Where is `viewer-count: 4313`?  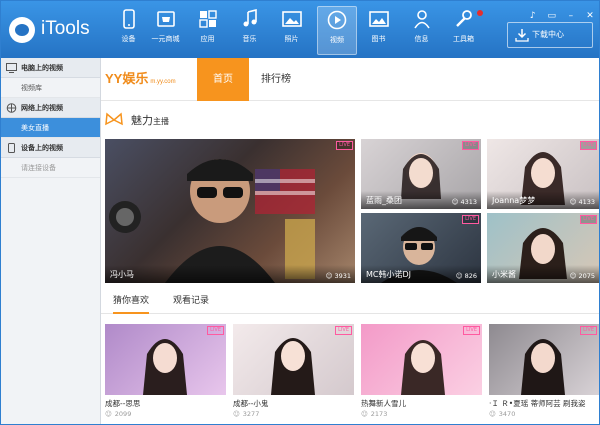
viewer-count: 4313 is located at coordinates (464, 202).